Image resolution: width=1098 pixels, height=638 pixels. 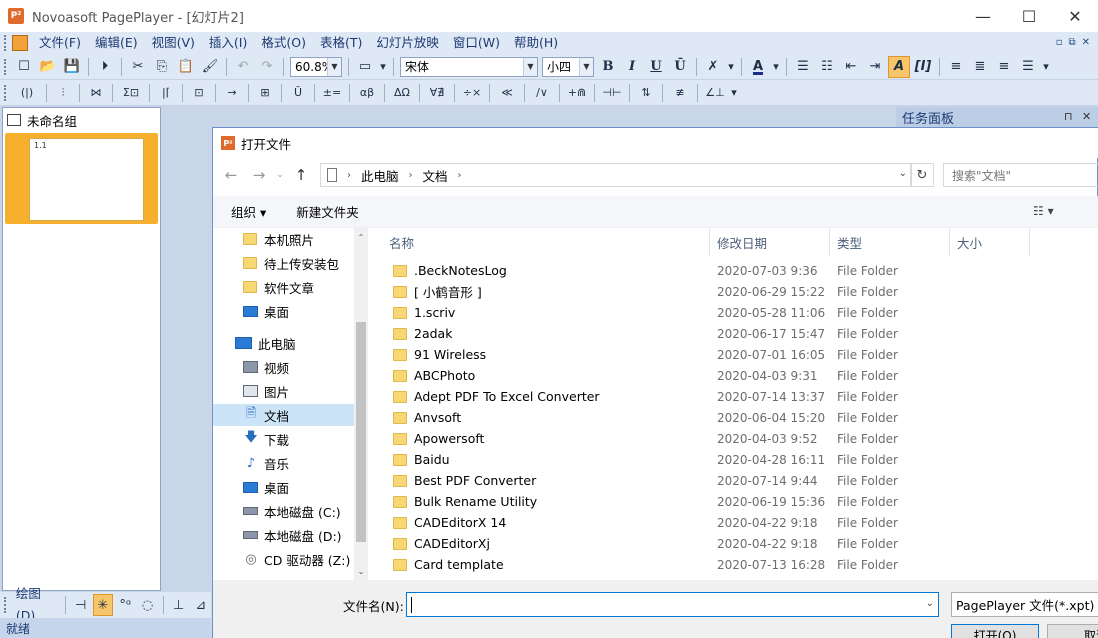 What do you see at coordinates (740, 438) in the screenshot?
I see `file-row: Apowersoft 2020-04-03 9:52 File Folder` at bounding box center [740, 438].